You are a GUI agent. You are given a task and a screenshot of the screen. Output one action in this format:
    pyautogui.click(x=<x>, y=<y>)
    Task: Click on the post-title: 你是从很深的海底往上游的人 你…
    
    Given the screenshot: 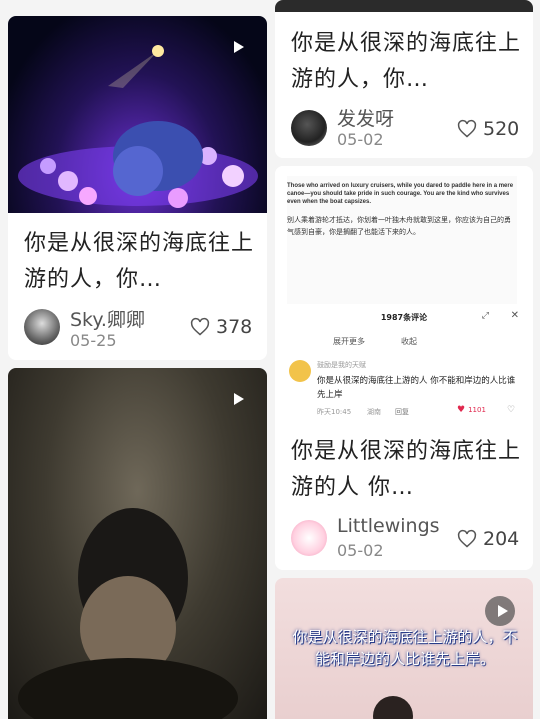 What is the action you would take?
    pyautogui.click(x=406, y=470)
    